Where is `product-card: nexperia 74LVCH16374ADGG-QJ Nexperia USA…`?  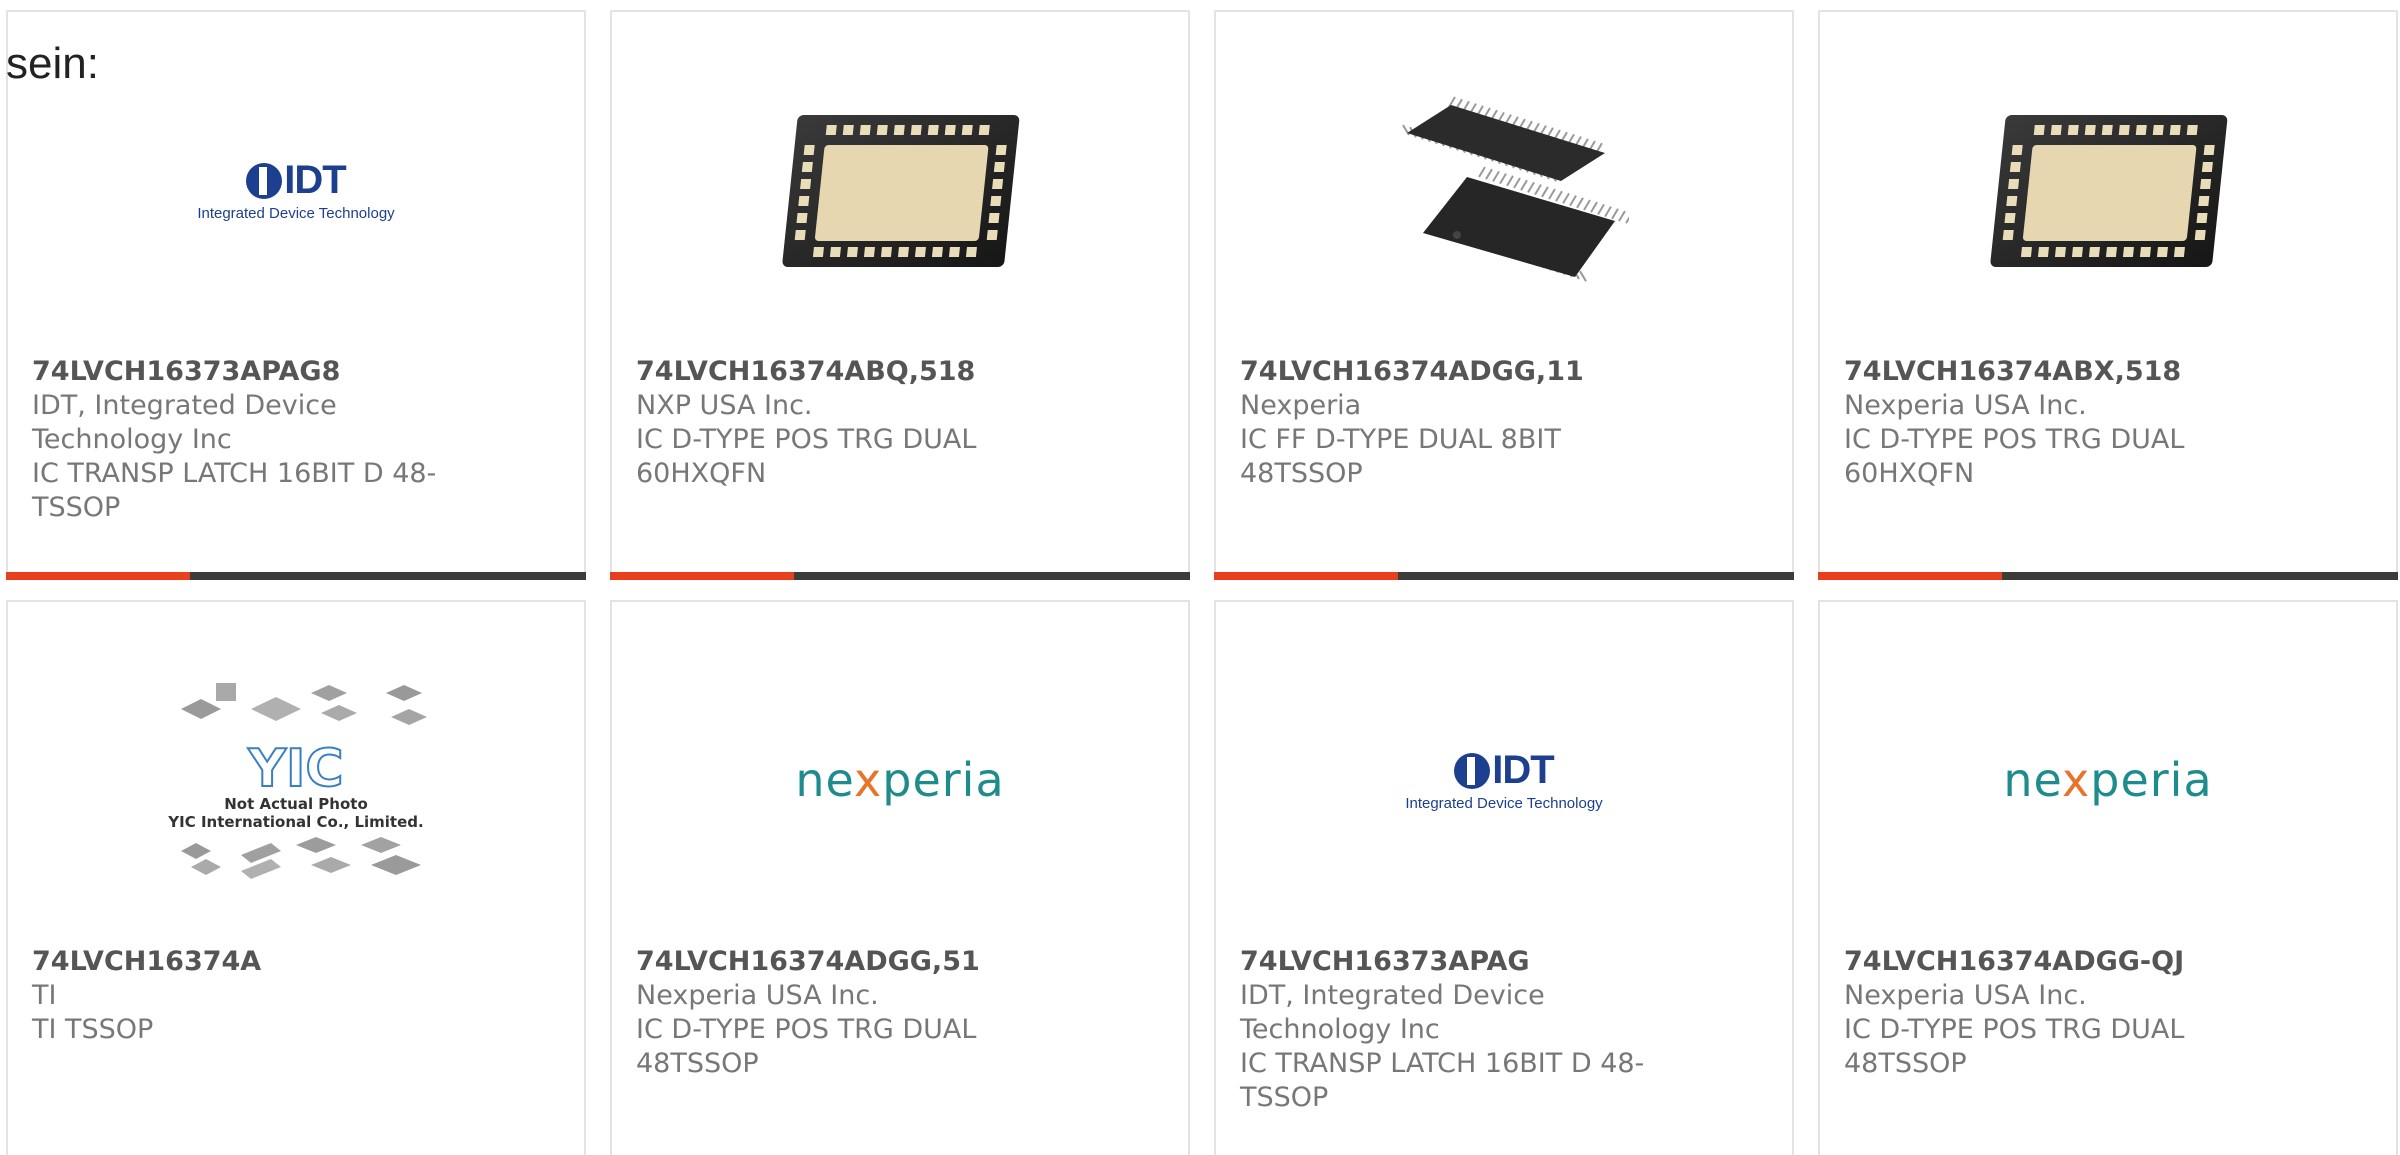
product-card: nexperia 74LVCH16374ADGG-QJ Nexperia USA… is located at coordinates (2108, 877).